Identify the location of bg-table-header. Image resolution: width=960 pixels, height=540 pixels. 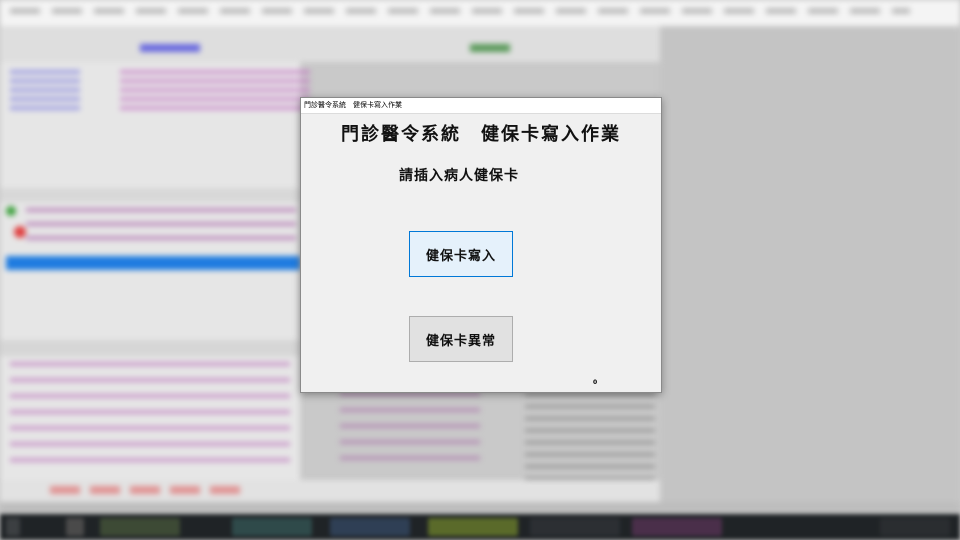
(150, 195).